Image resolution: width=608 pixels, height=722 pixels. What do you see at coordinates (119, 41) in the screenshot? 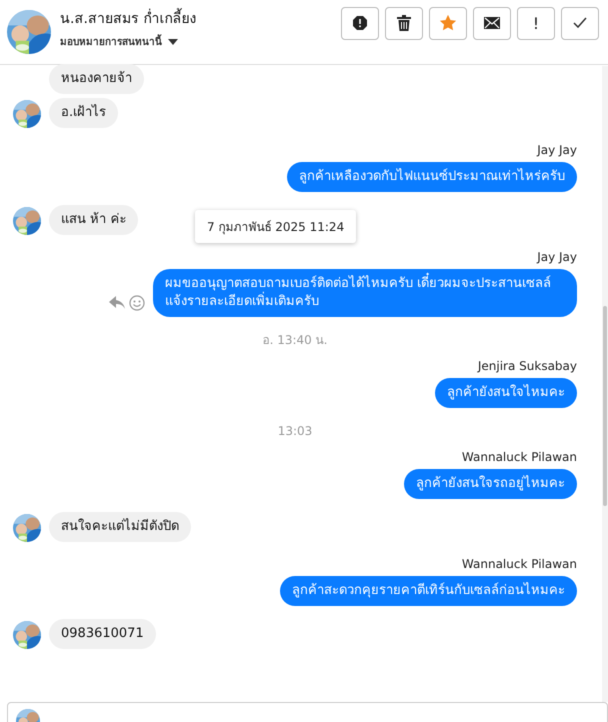
I see `assign-dropdown: มอบหมายการสนทนานี้` at bounding box center [119, 41].